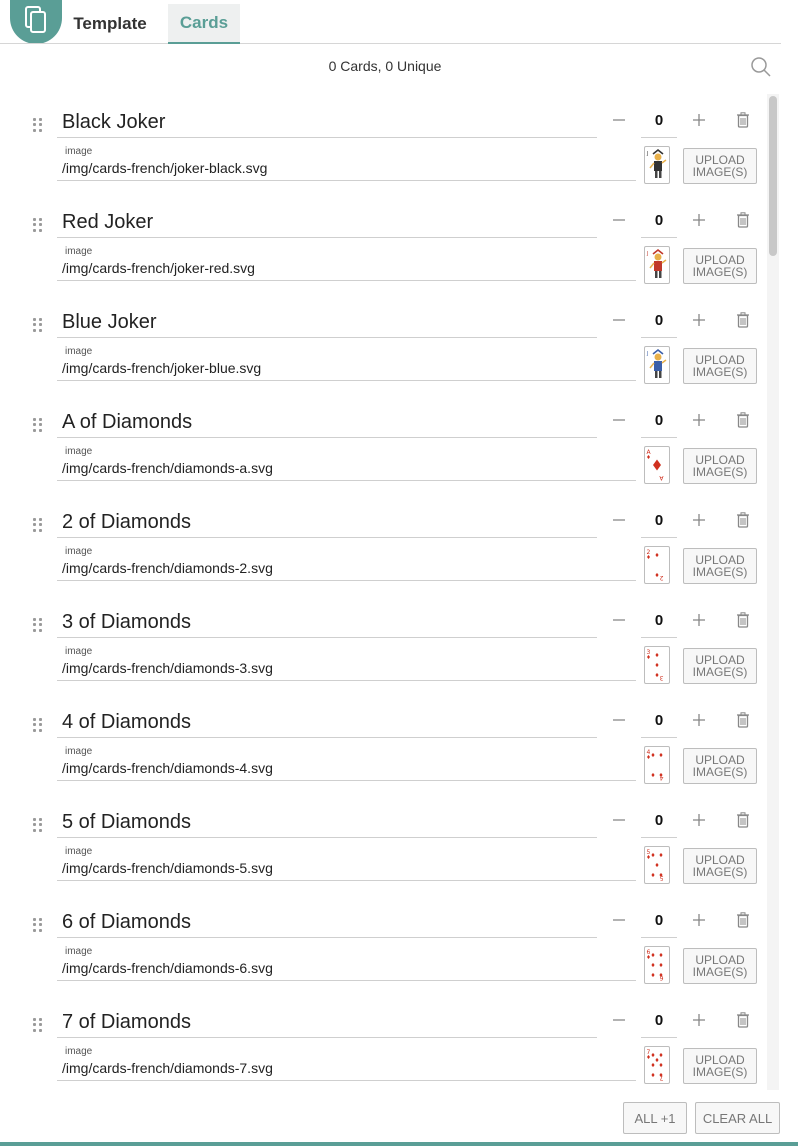 The image size is (798, 1146). I want to click on image-path-value: /img/cards-french/diamonds-3.svg, so click(167, 668).